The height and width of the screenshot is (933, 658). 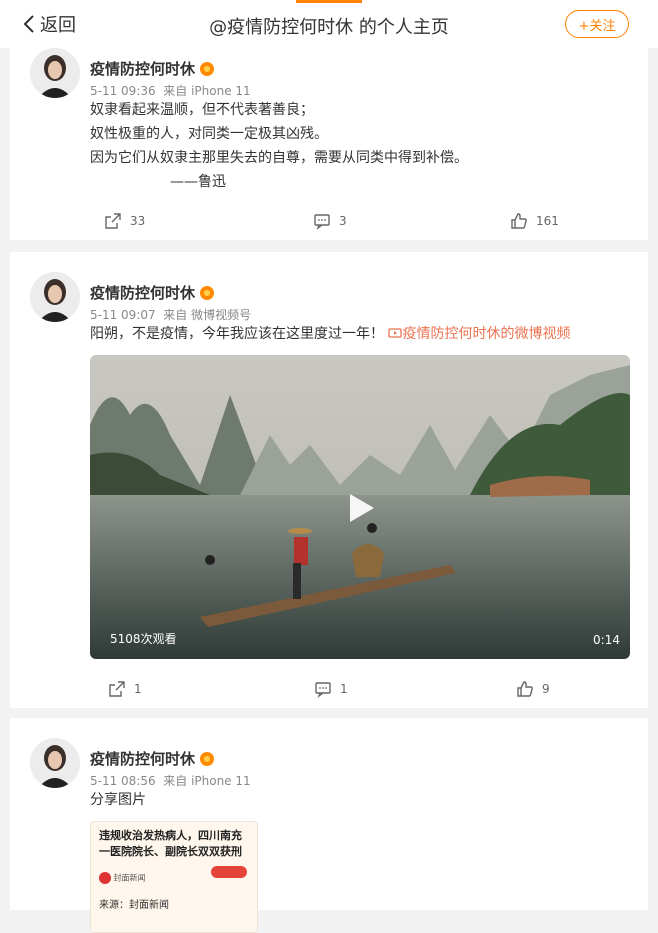 What do you see at coordinates (123, 781) in the screenshot?
I see `post-time: 5-11 08:56` at bounding box center [123, 781].